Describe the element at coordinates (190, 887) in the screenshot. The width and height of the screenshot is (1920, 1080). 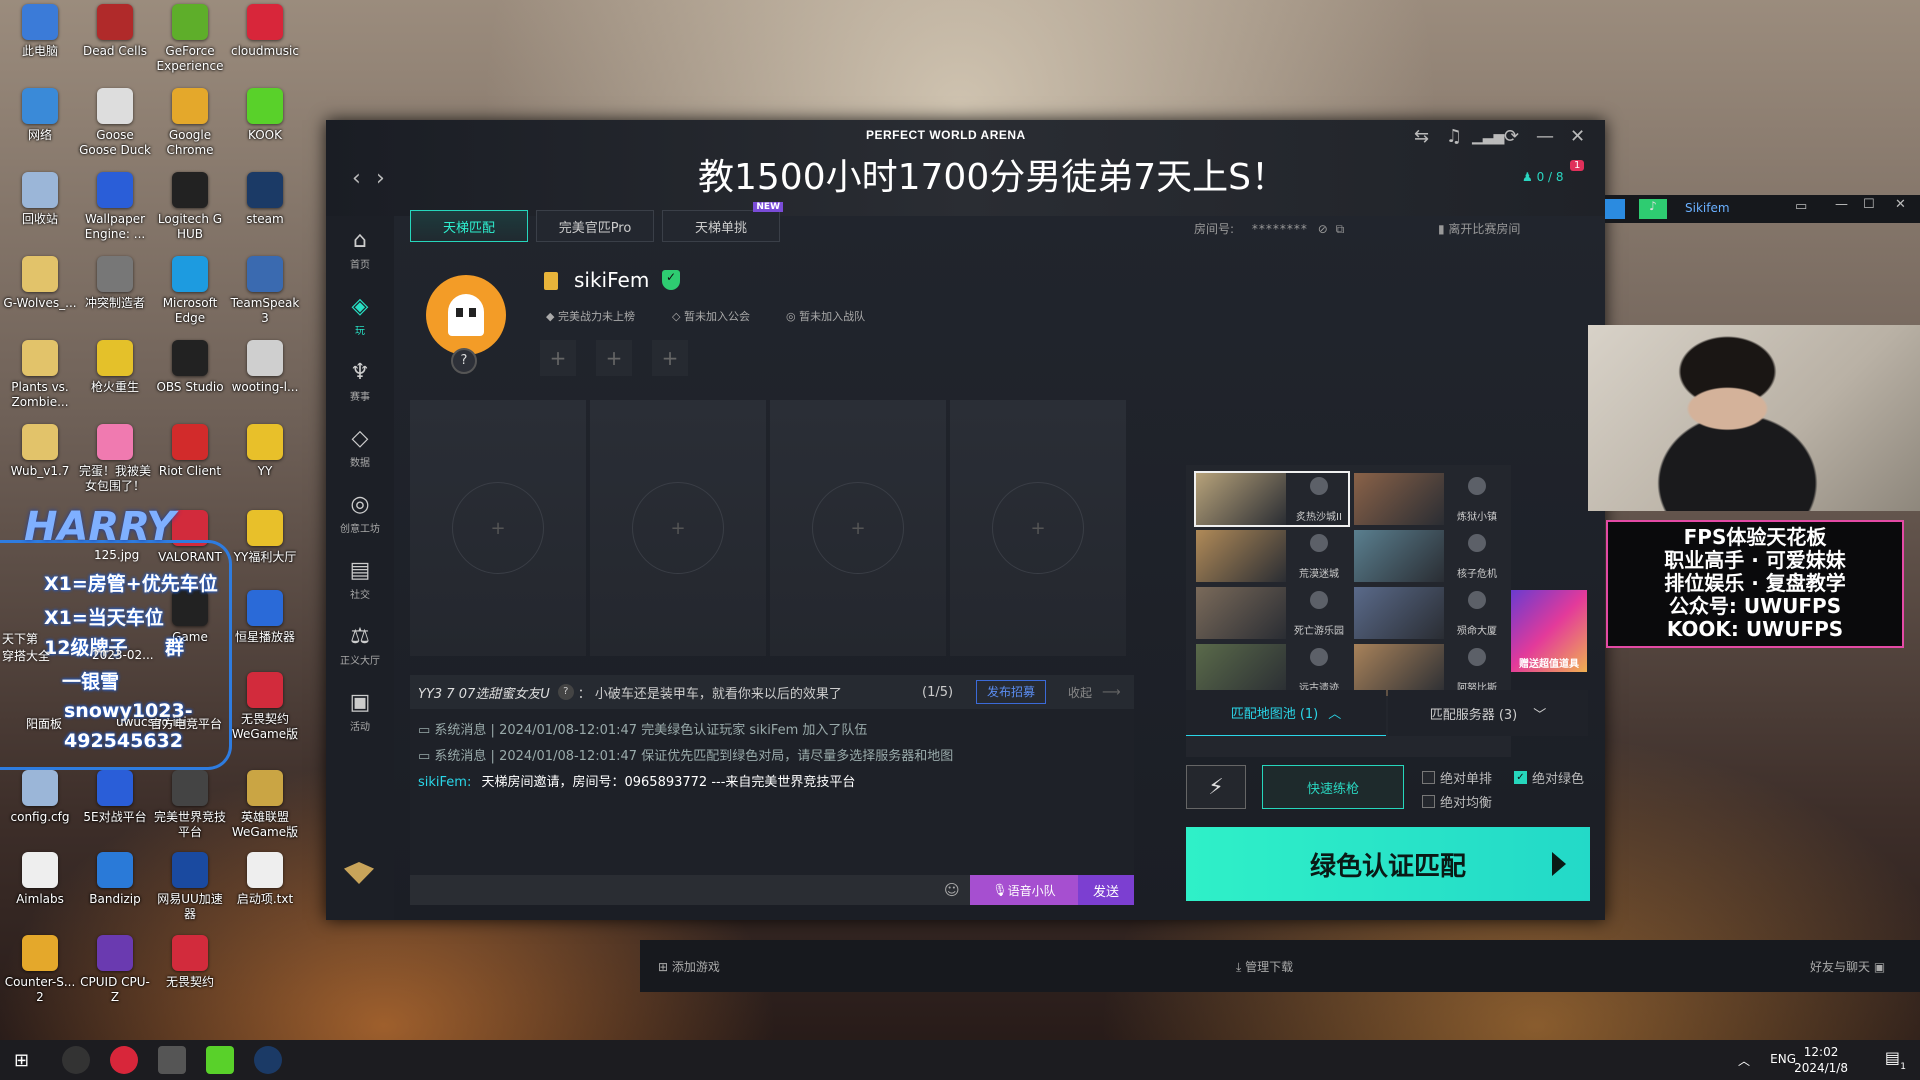
I see `desktop-icon: 网易UU加速器` at that location.